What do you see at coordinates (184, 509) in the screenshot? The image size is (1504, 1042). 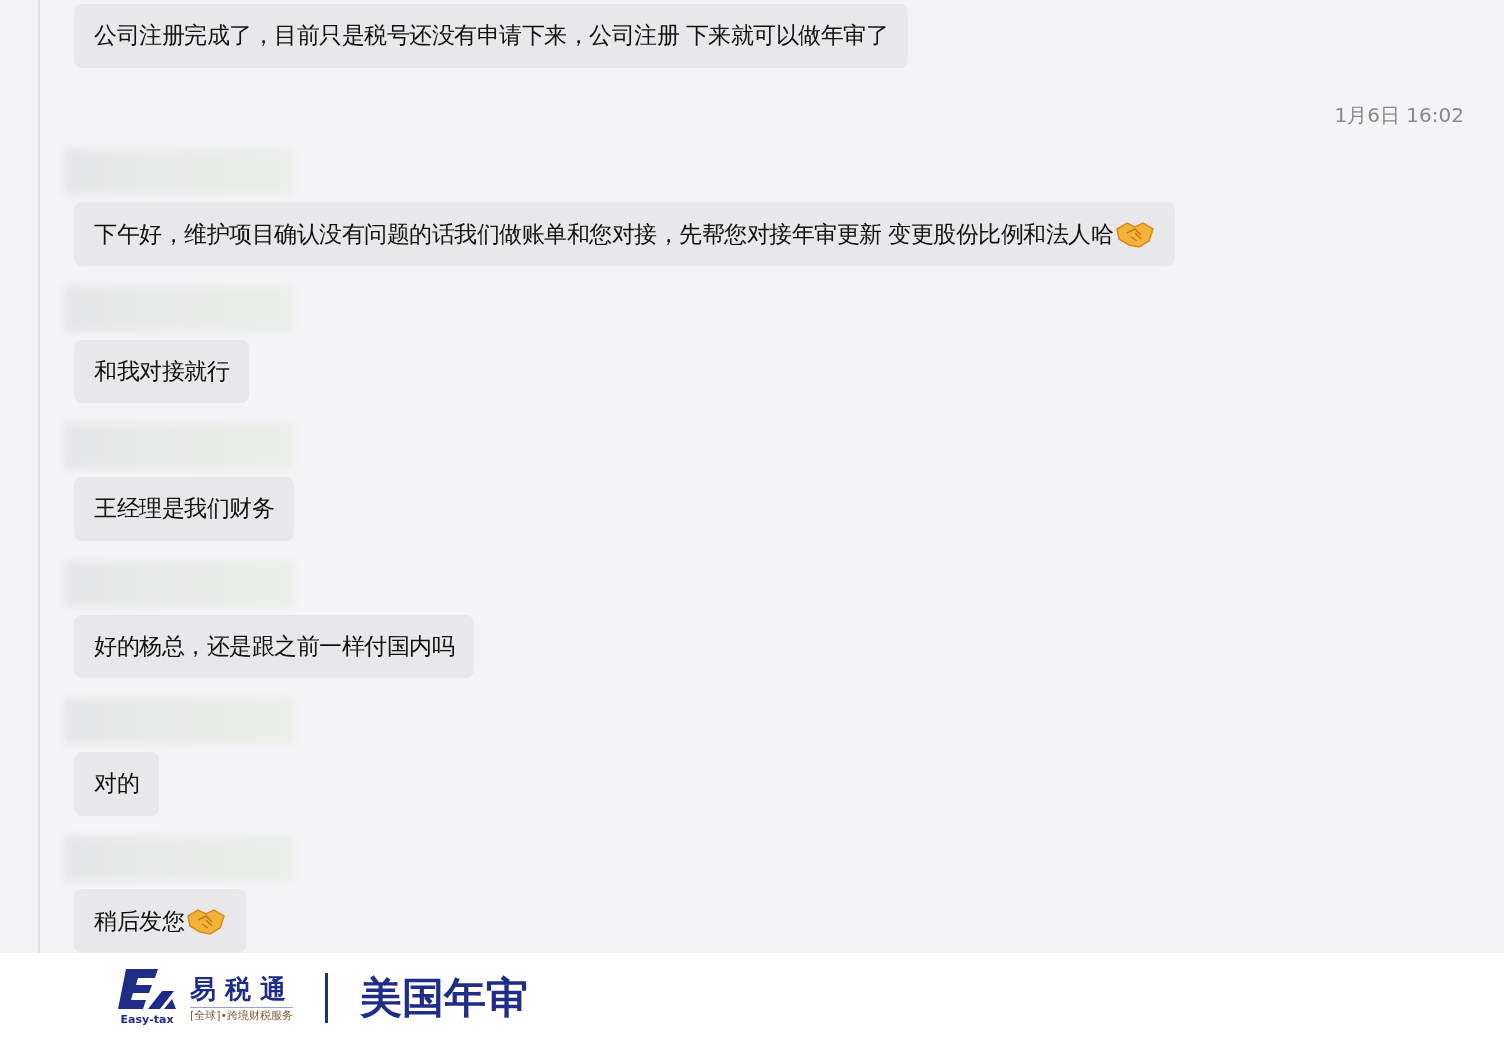 I see `message-text: 王经理是我们财务` at bounding box center [184, 509].